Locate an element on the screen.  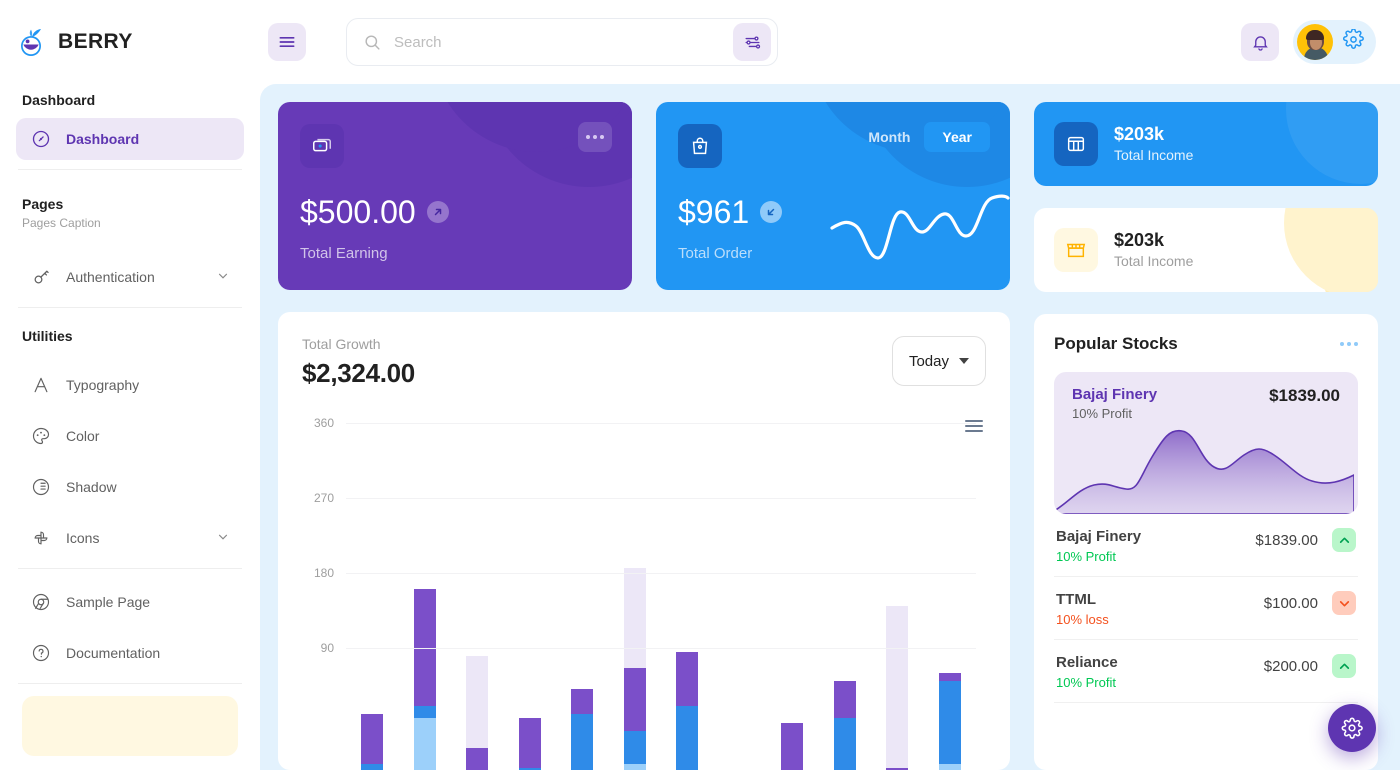
stock-price: $1839.00 is located at coordinates (1286, 540).